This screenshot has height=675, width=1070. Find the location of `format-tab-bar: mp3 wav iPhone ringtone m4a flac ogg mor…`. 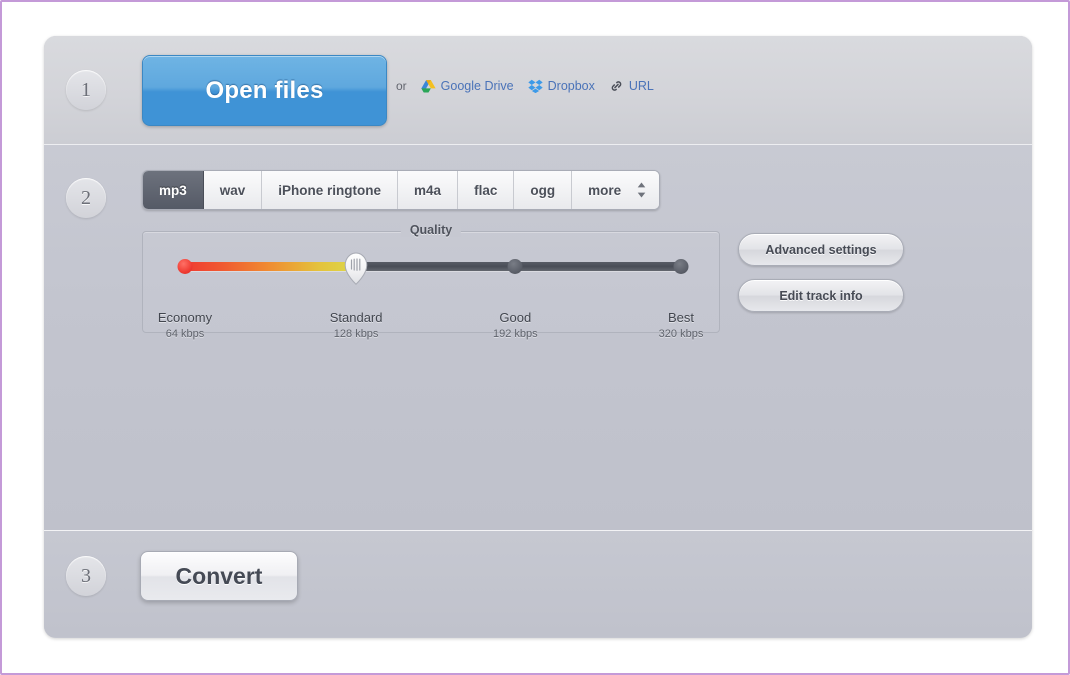

format-tab-bar: mp3 wav iPhone ringtone m4a flac ogg mor… is located at coordinates (401, 190).